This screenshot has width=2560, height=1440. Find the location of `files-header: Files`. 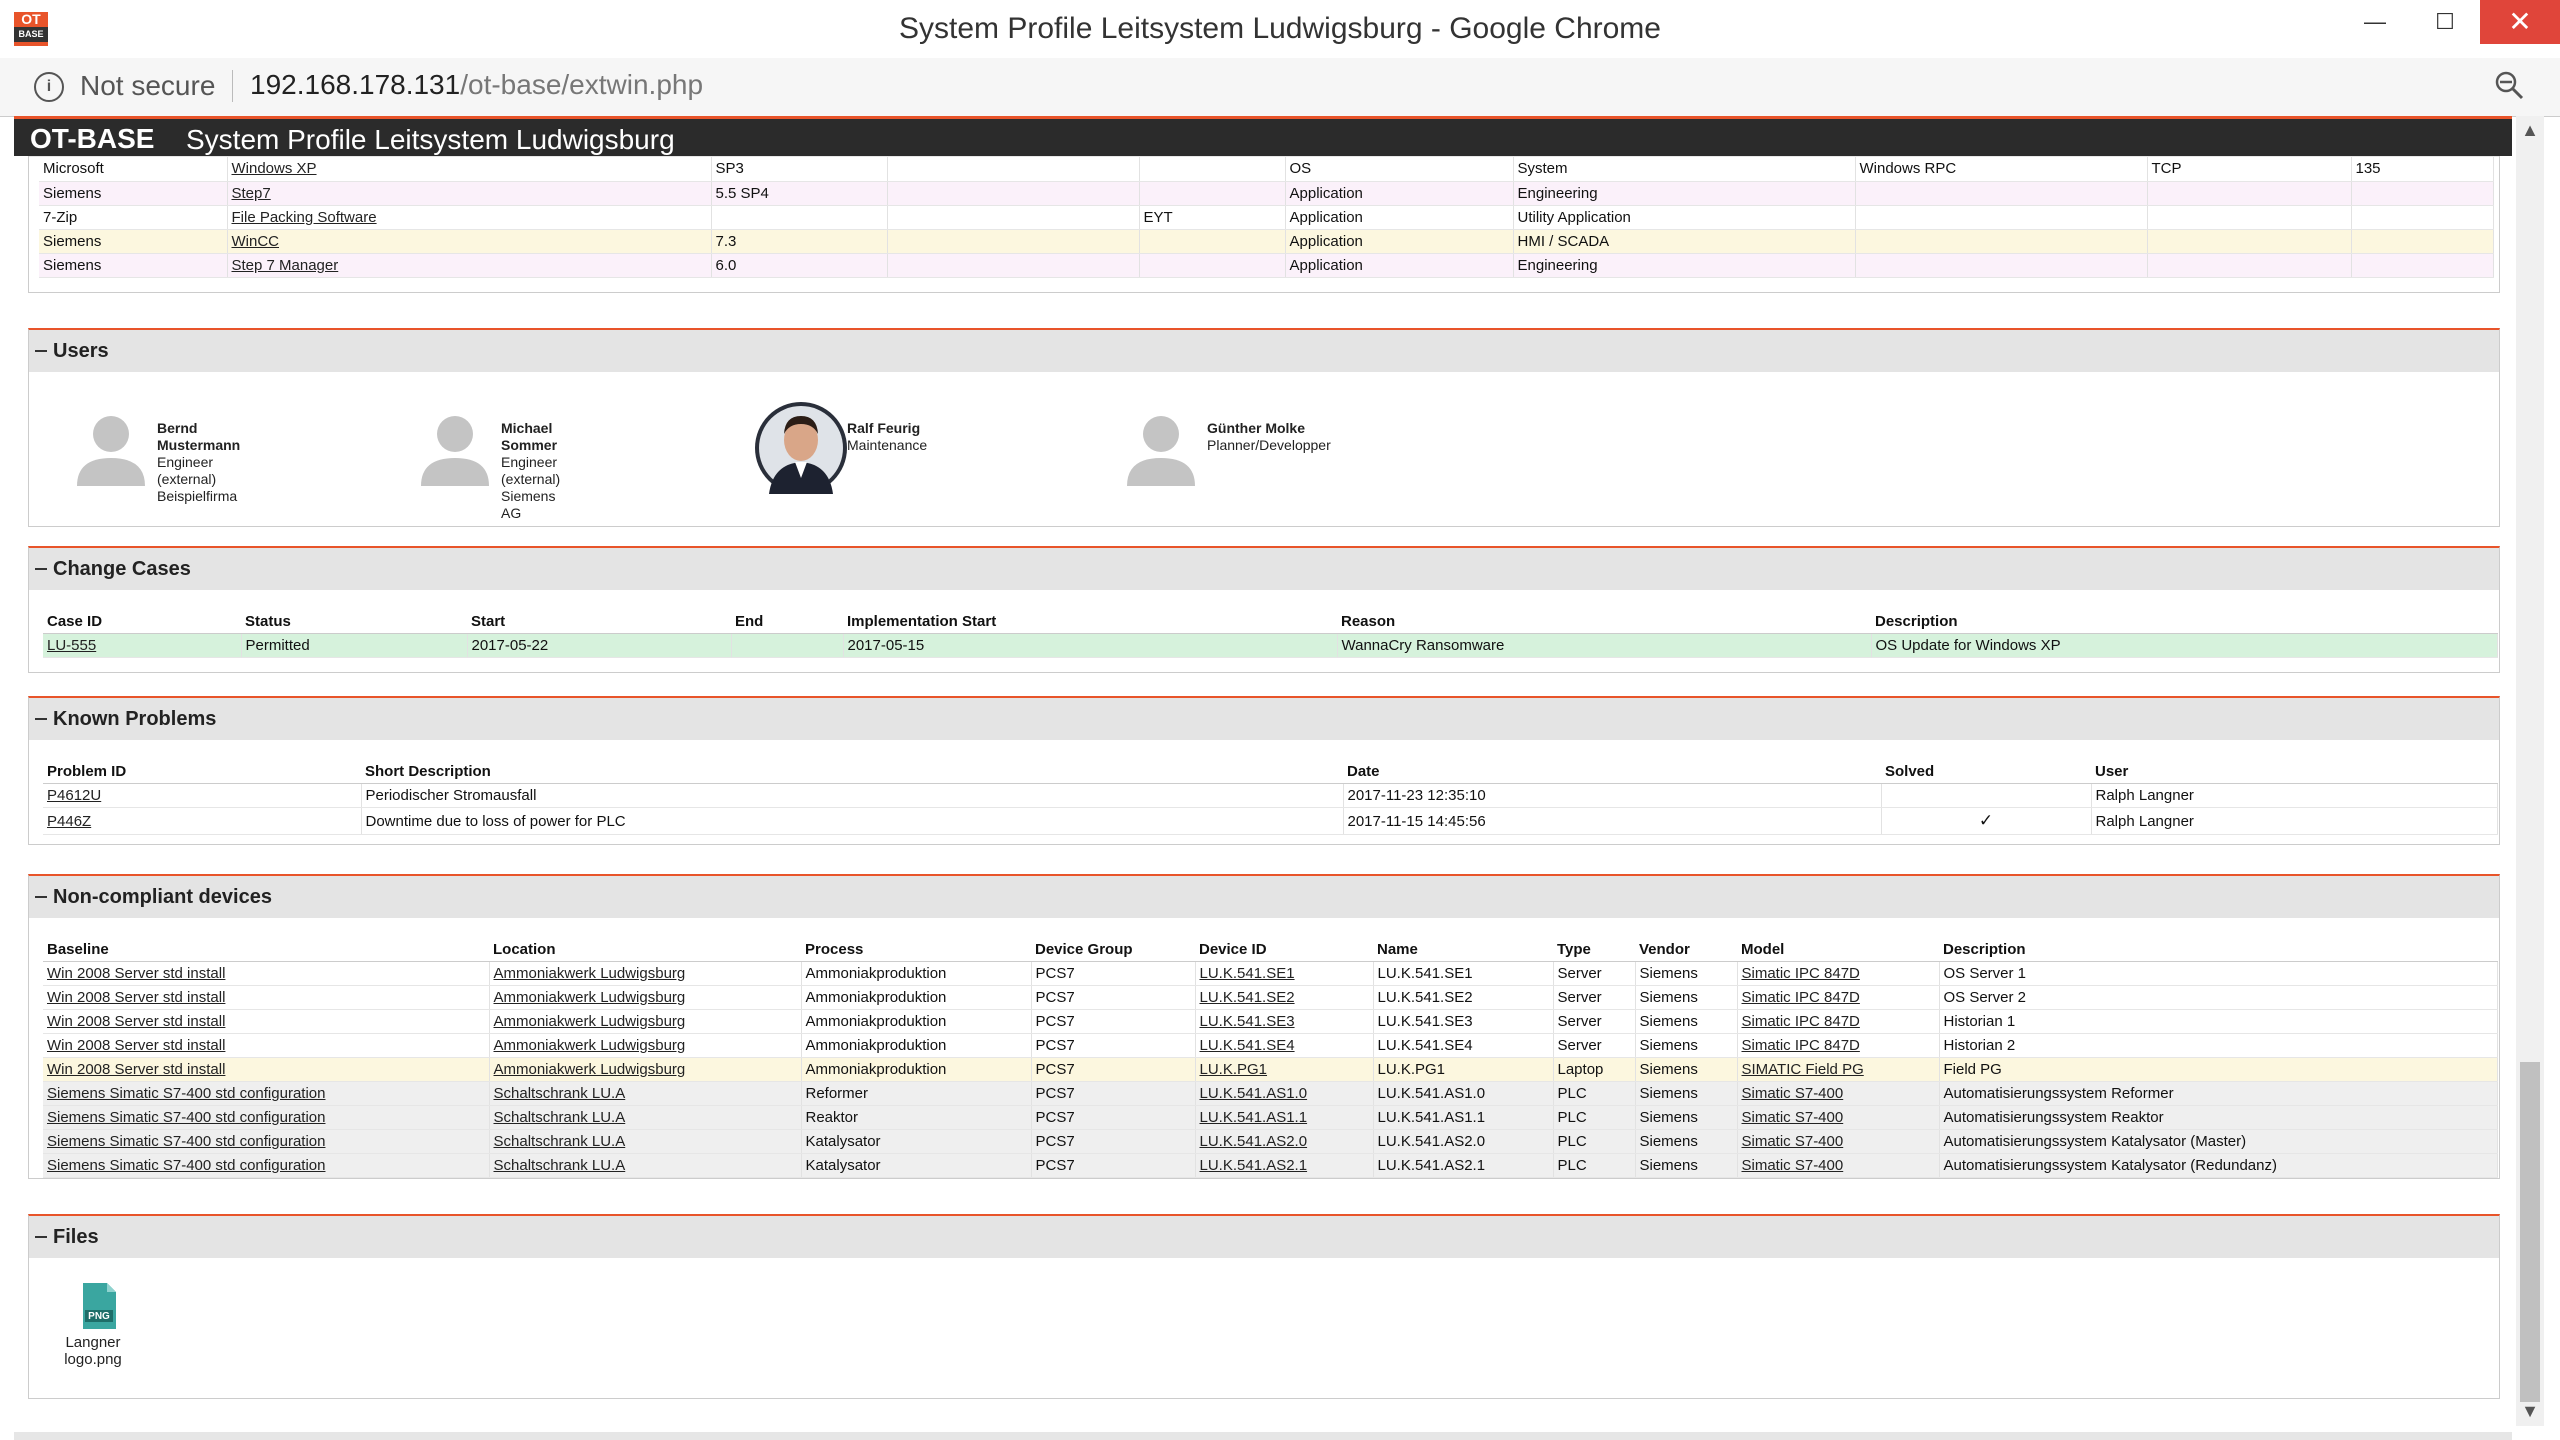

files-header: Files is located at coordinates (1264, 1237).